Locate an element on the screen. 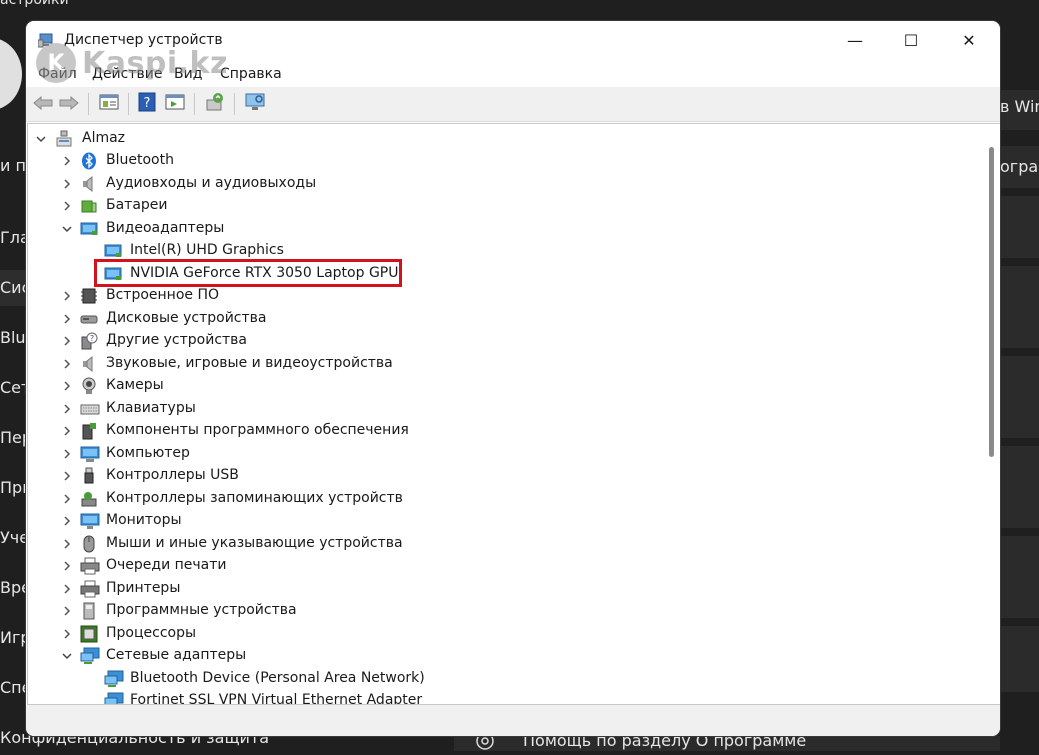 The image size is (1039, 755). tree-item: Аудиовходы и аудиовыходы is located at coordinates (498, 184).